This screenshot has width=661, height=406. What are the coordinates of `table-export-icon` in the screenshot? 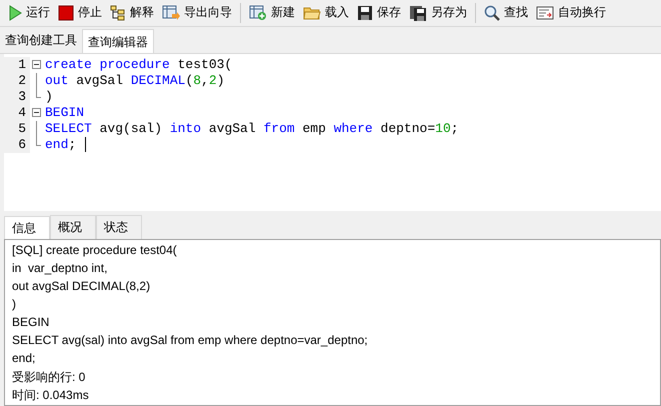 It's located at (171, 12).